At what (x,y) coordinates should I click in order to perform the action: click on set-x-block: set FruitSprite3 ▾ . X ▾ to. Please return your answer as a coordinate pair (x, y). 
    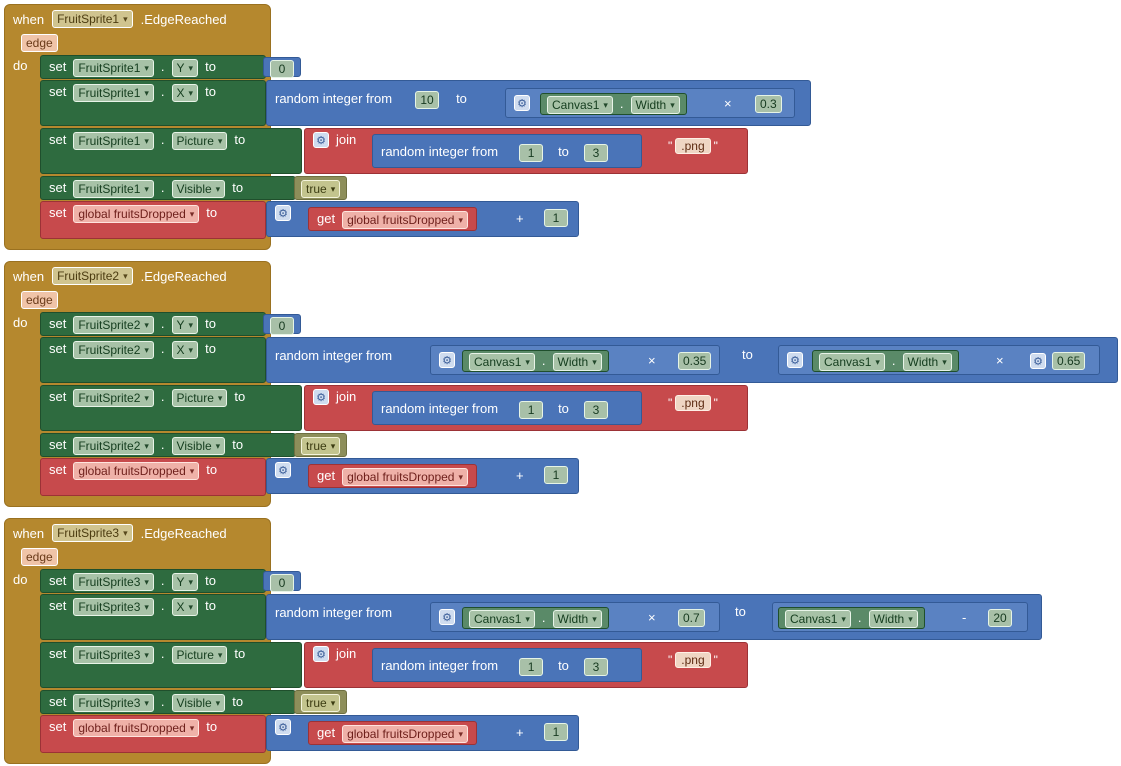
    Looking at the image, I should click on (153, 617).